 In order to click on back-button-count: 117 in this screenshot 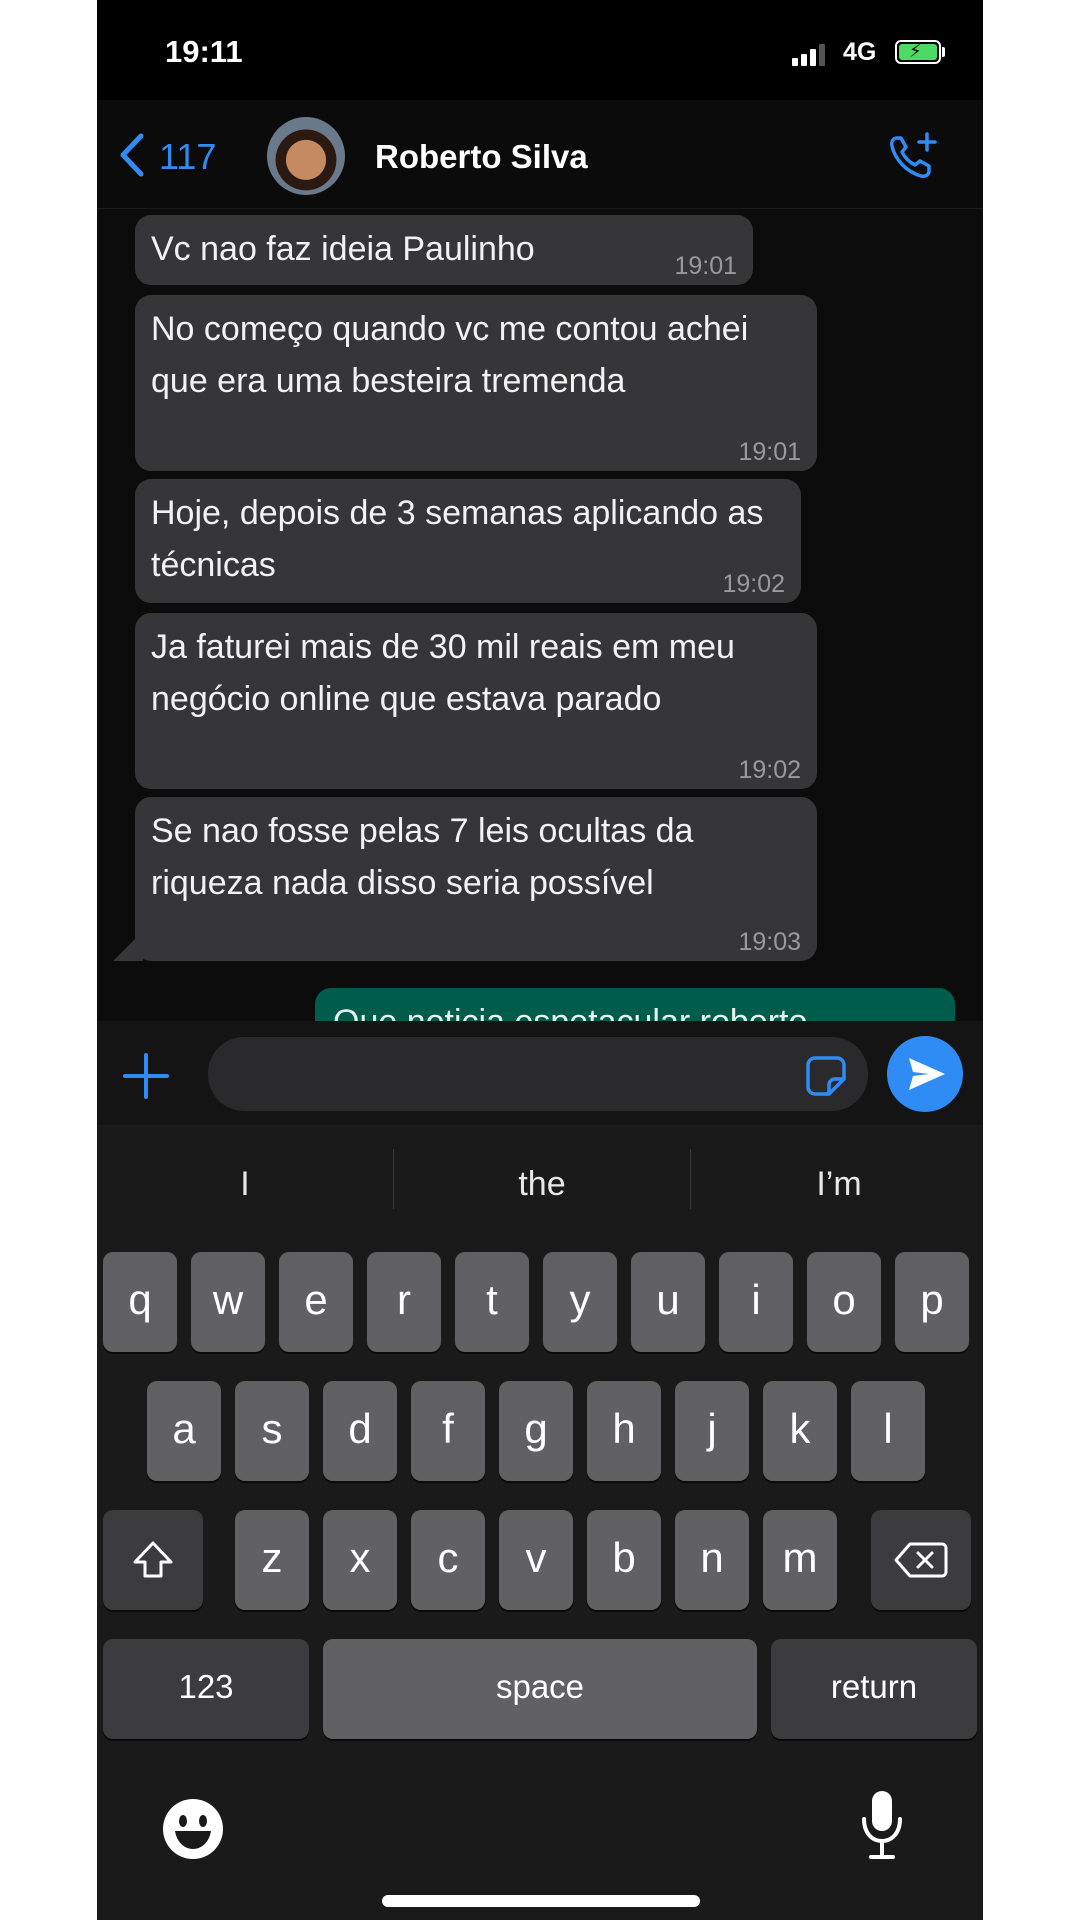, I will do `click(187, 157)`.